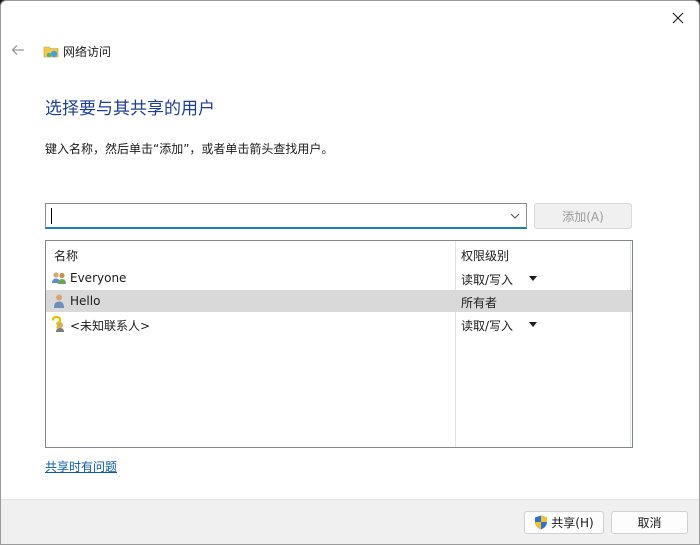 Image resolution: width=700 pixels, height=545 pixels. Describe the element at coordinates (541, 522) in the screenshot. I see `uac-shield-icon` at that location.